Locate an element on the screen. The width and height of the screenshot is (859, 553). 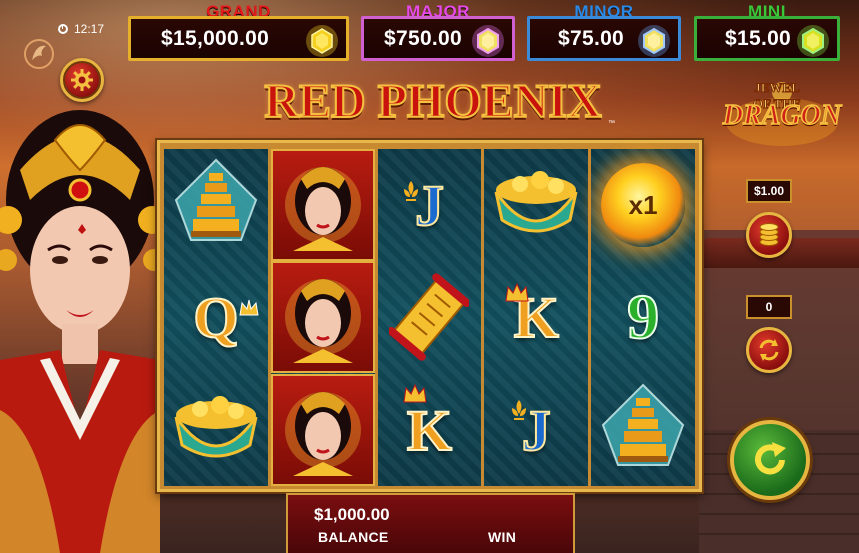
jackpot-box: $75.00 is located at coordinates (604, 38).